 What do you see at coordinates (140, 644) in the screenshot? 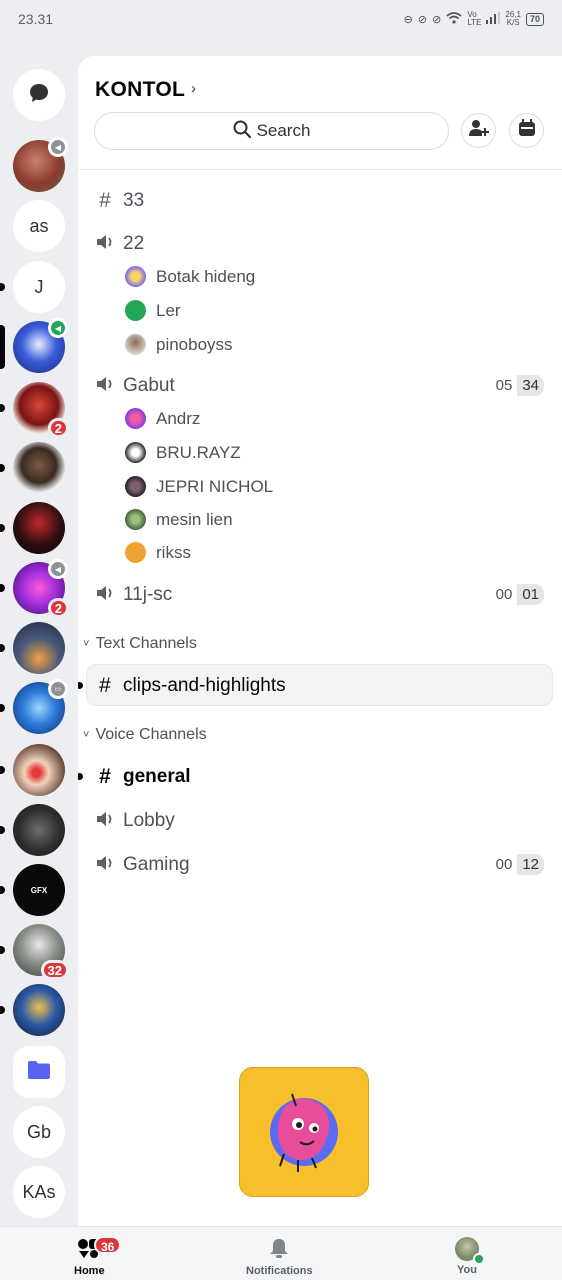
I see `category-text-channels: ˅ Text Channels` at bounding box center [140, 644].